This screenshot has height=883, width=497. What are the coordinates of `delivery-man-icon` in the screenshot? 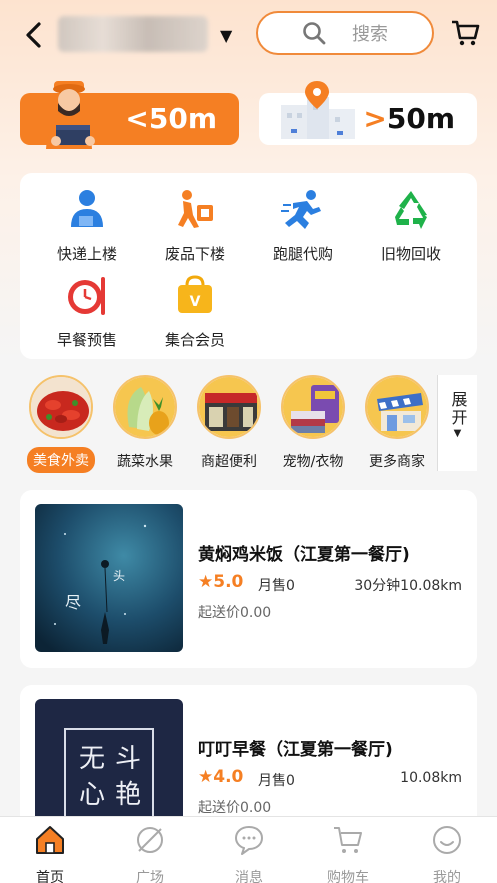 It's located at (70, 115).